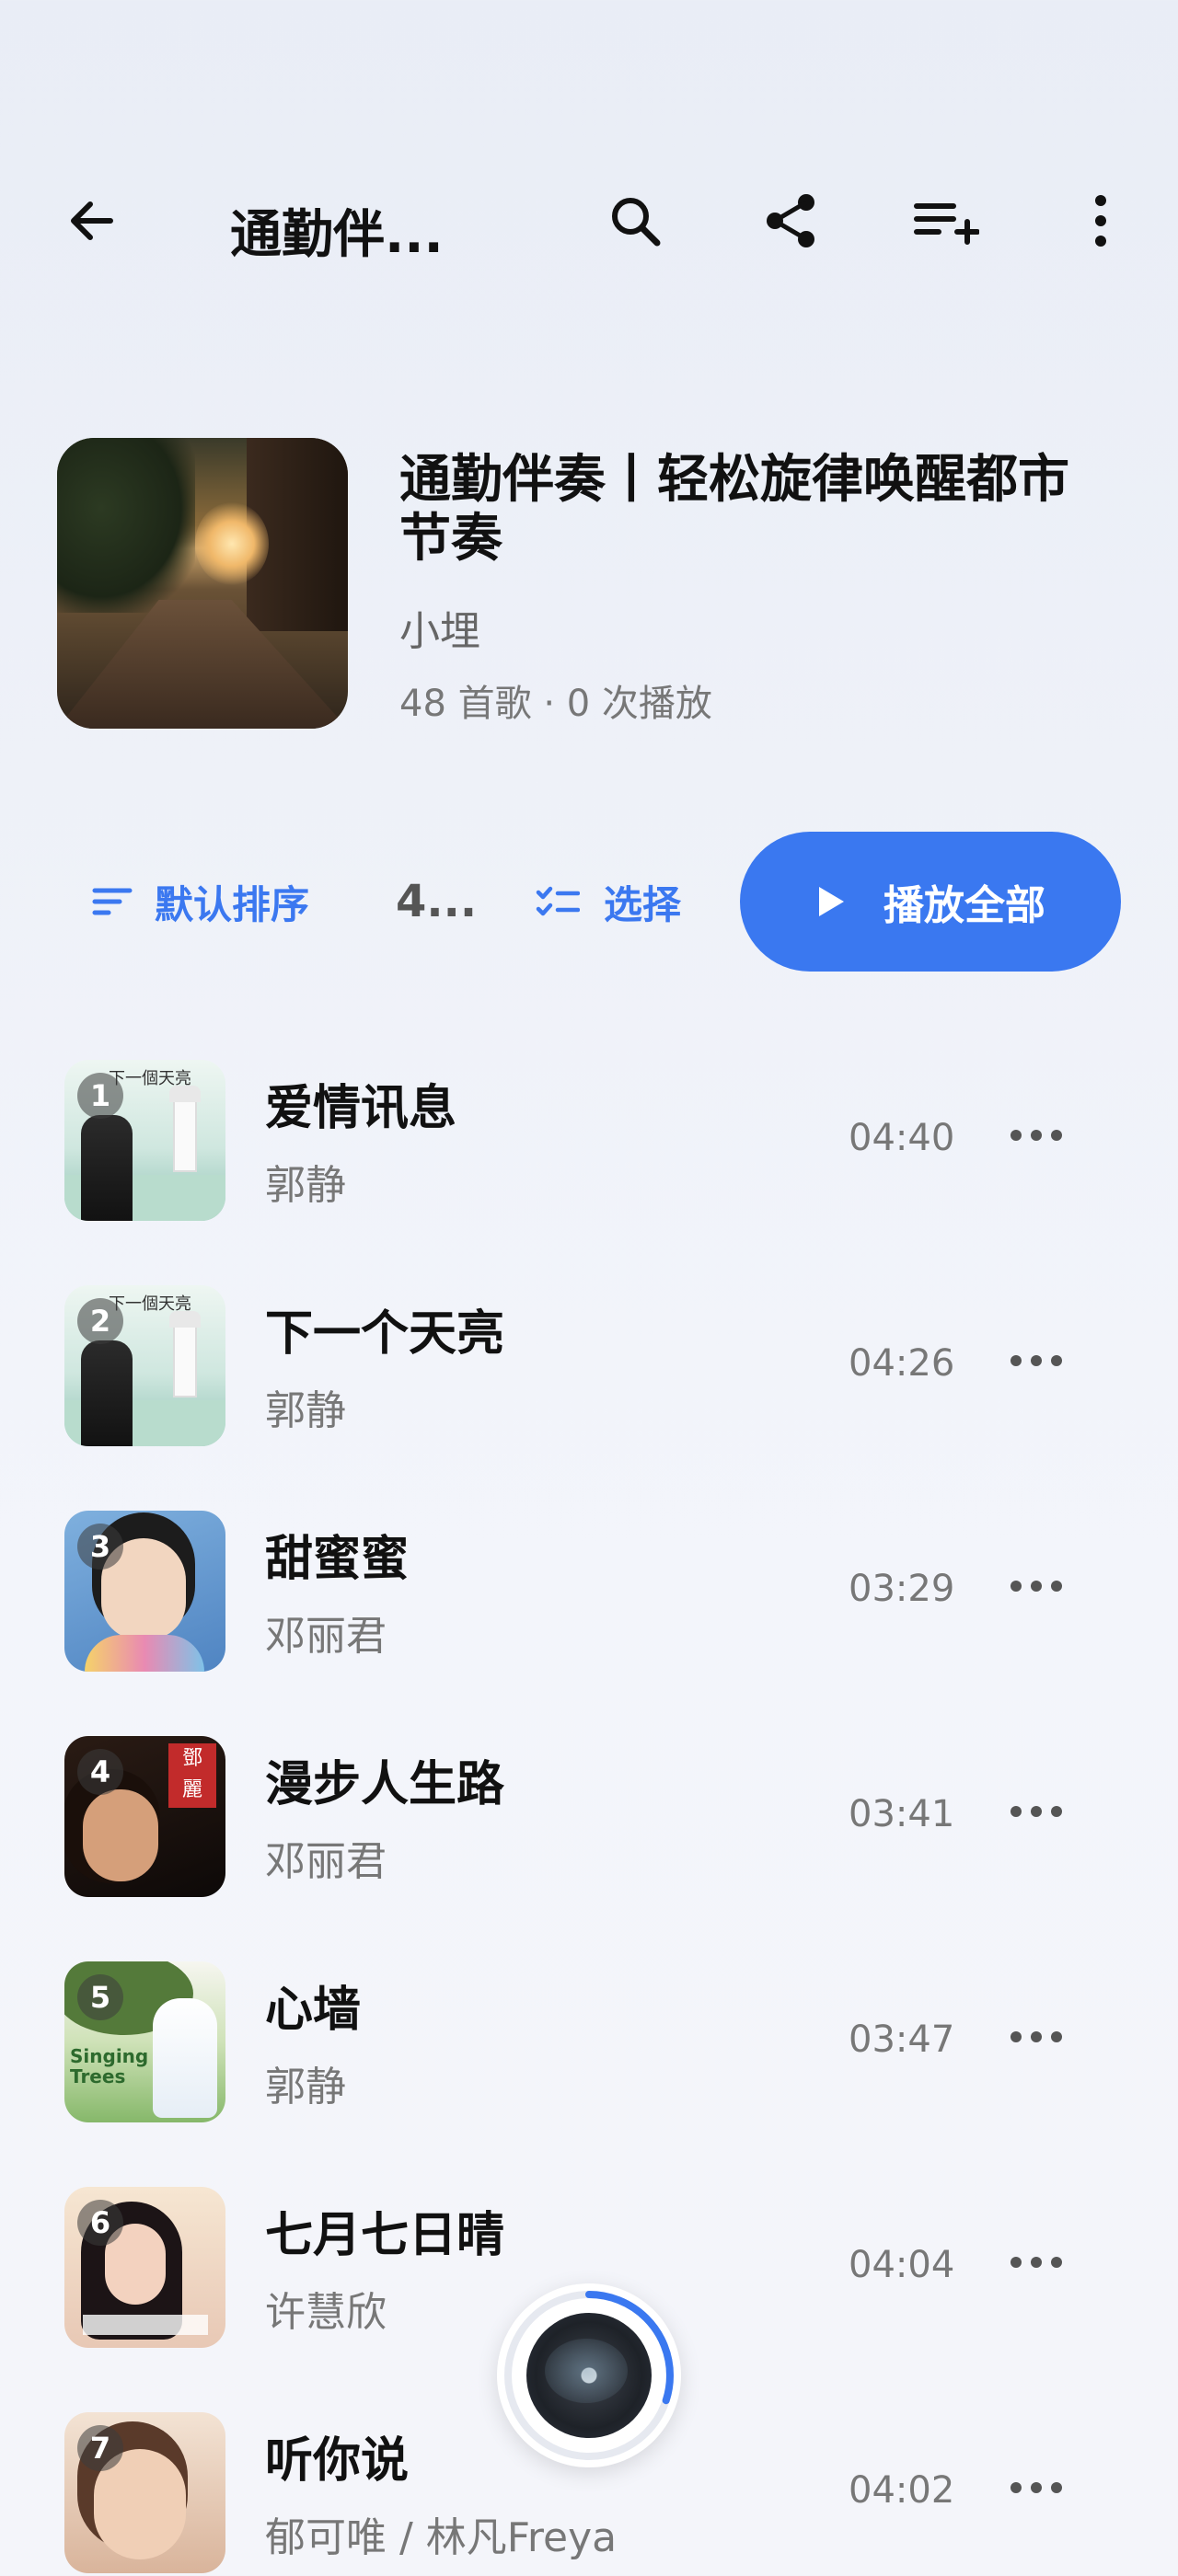  What do you see at coordinates (385, 2235) in the screenshot?
I see `song-title: 七月七日晴` at bounding box center [385, 2235].